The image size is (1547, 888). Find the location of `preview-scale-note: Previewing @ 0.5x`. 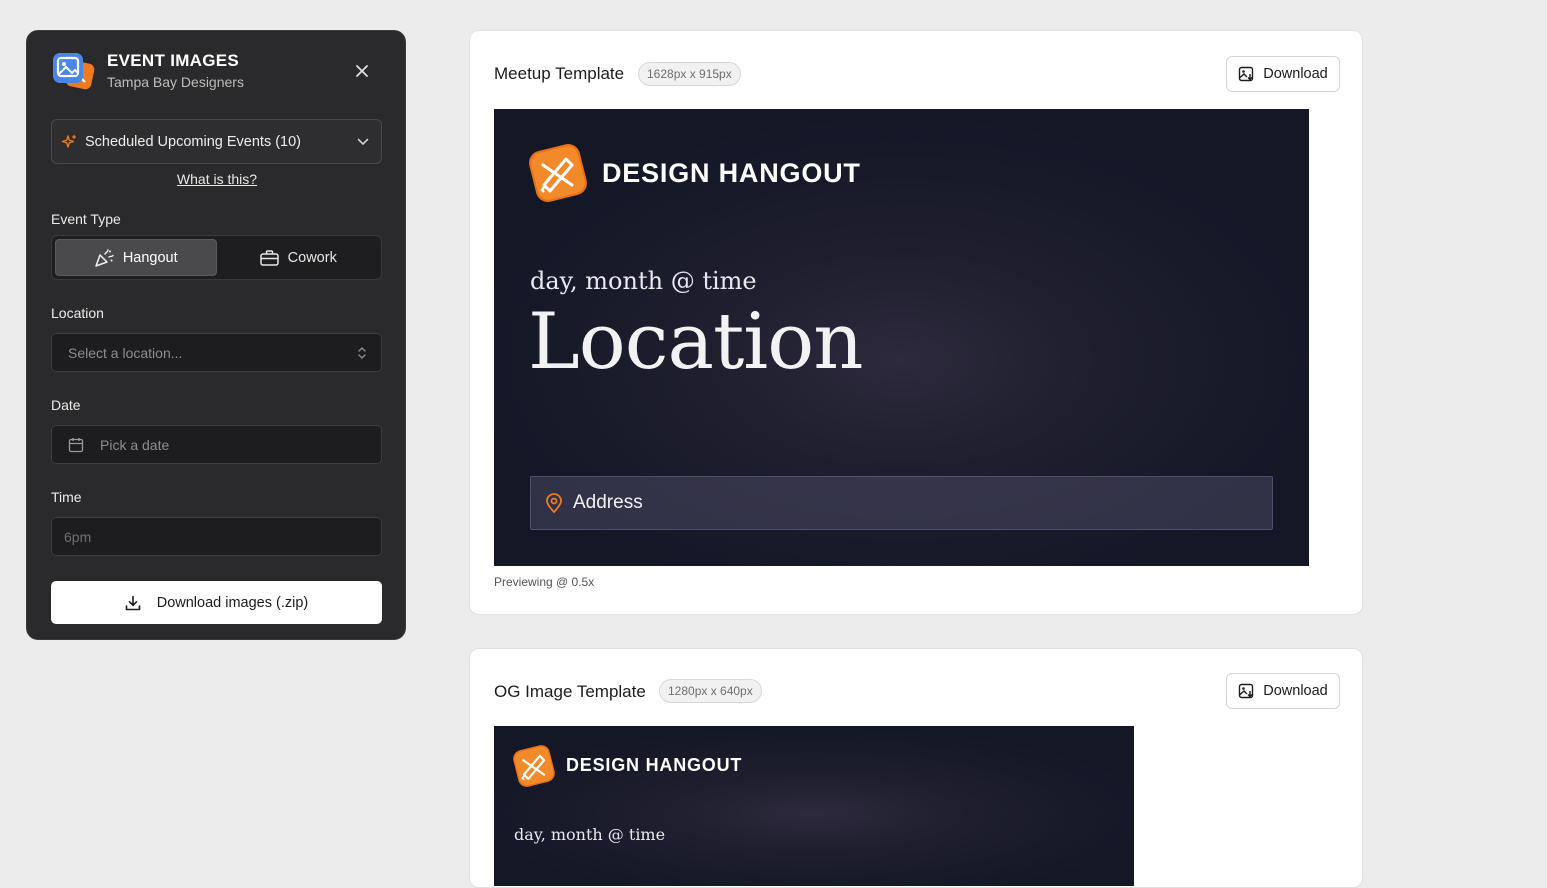

preview-scale-note: Previewing @ 0.5x is located at coordinates (544, 582).